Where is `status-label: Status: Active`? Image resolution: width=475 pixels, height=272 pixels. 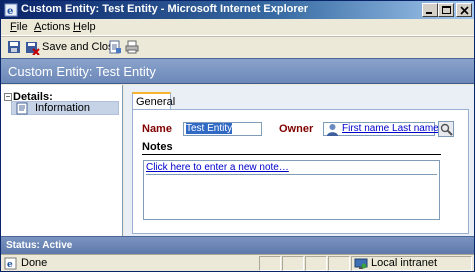 status-label: Status: Active is located at coordinates (39, 245).